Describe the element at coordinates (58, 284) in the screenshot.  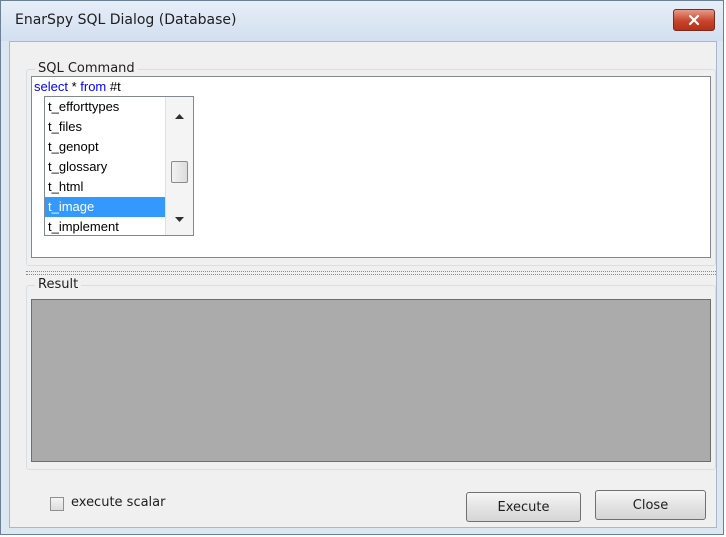
I see `result-label: Result` at that location.